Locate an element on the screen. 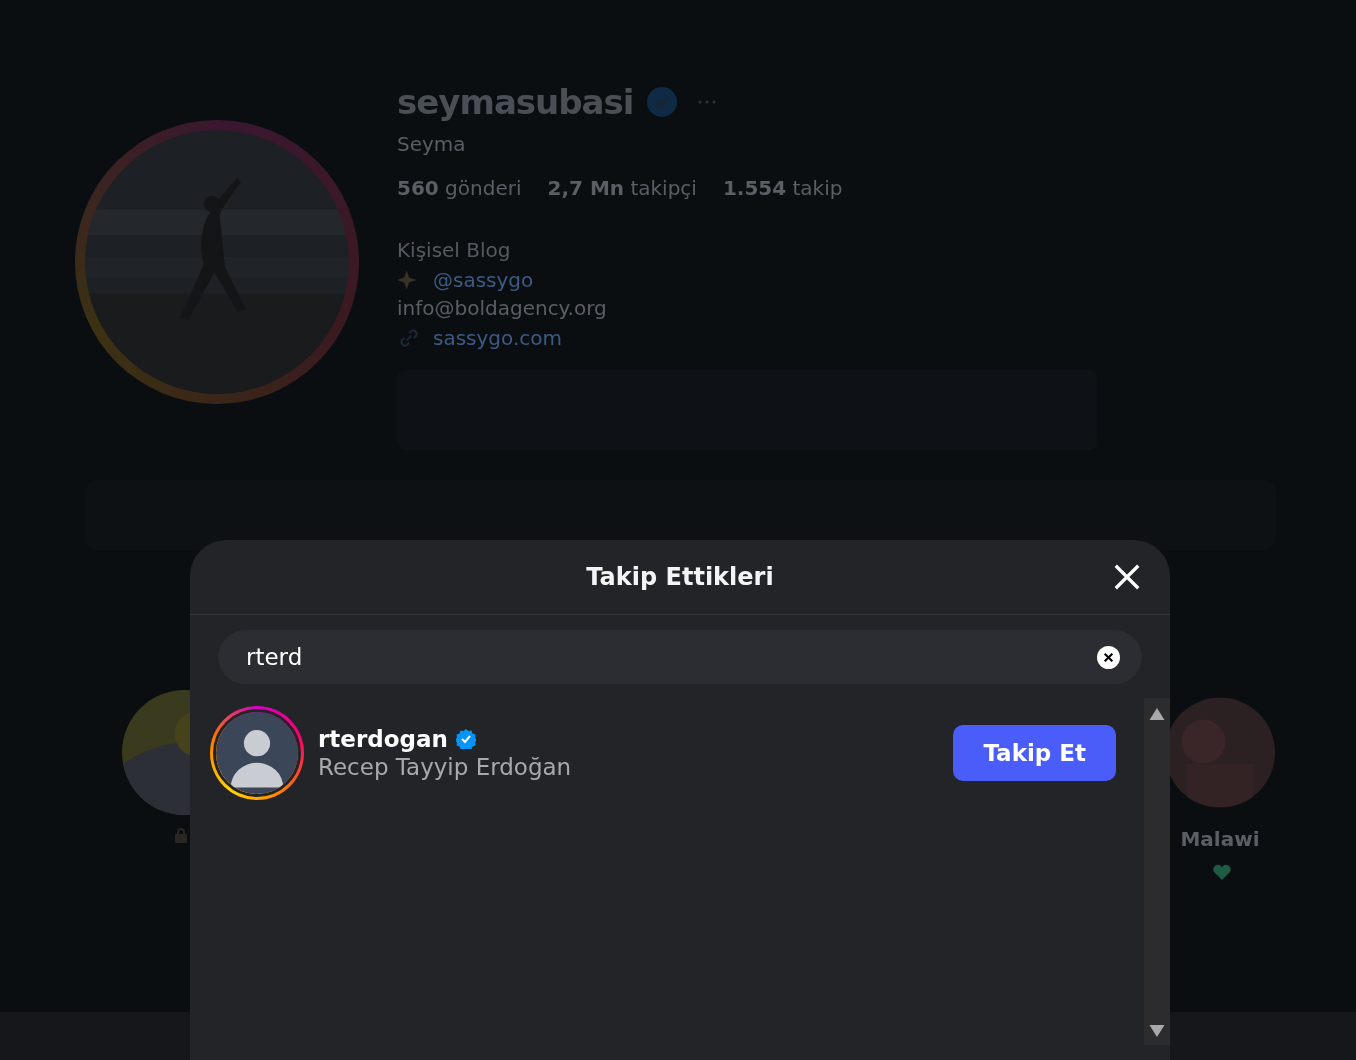 The width and height of the screenshot is (1356, 1060). username: rterdogan is located at coordinates (383, 739).